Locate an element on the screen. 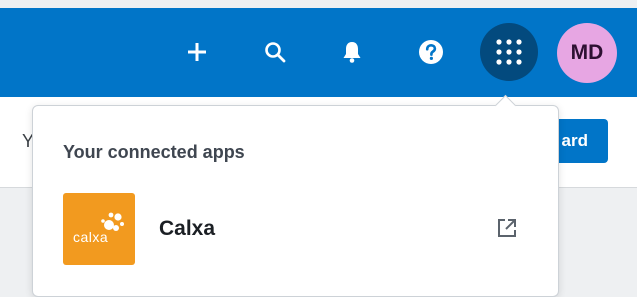 Image resolution: width=637 pixels, height=297 pixels. external-link-icon is located at coordinates (507, 228).